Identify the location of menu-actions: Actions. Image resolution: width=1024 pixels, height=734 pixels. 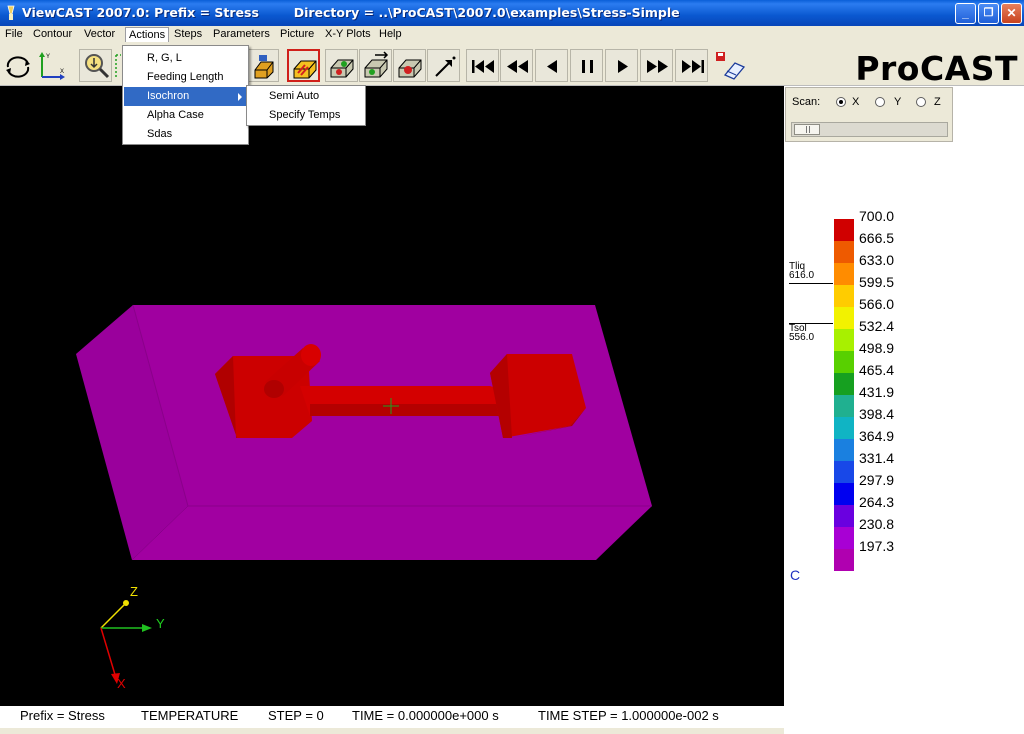
(147, 34).